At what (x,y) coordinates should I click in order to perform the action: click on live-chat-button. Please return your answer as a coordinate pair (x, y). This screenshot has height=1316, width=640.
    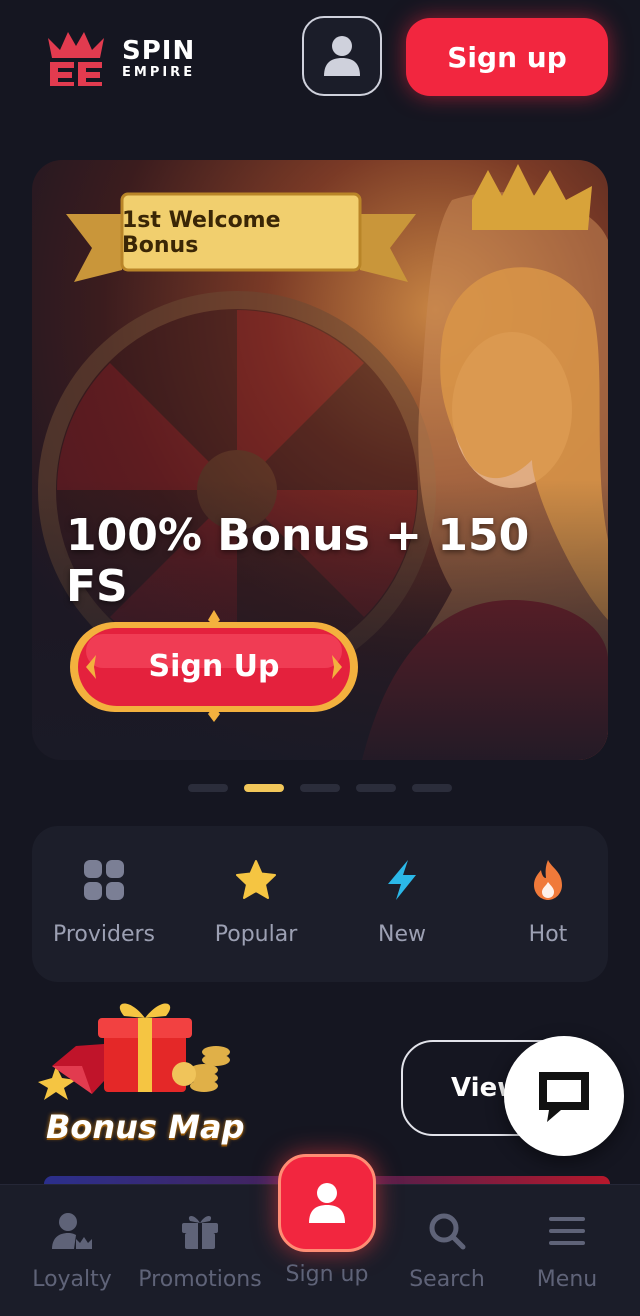
    Looking at the image, I should click on (564, 1096).